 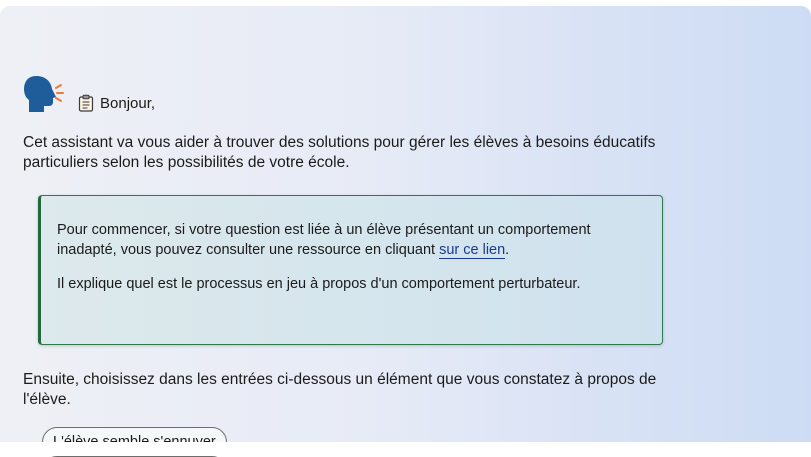 I want to click on clipboard-icon, so click(x=86, y=103).